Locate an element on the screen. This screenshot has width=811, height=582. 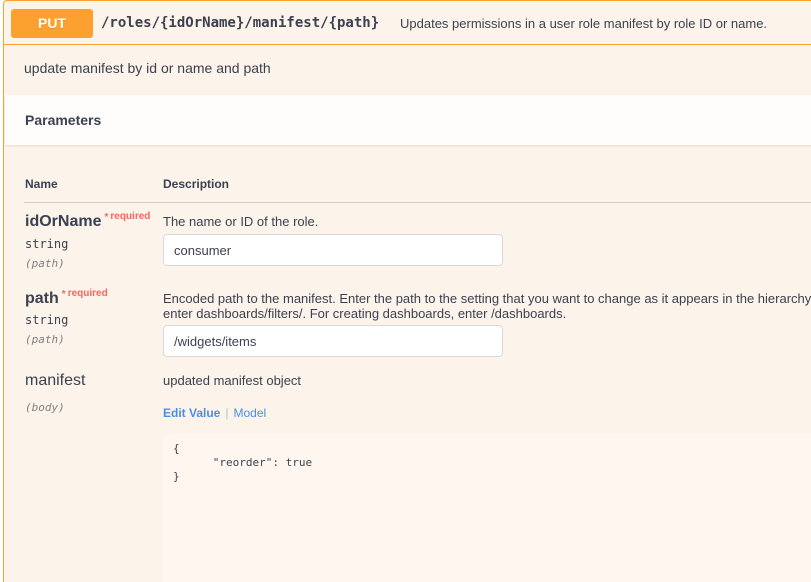
path-input is located at coordinates (333, 341).